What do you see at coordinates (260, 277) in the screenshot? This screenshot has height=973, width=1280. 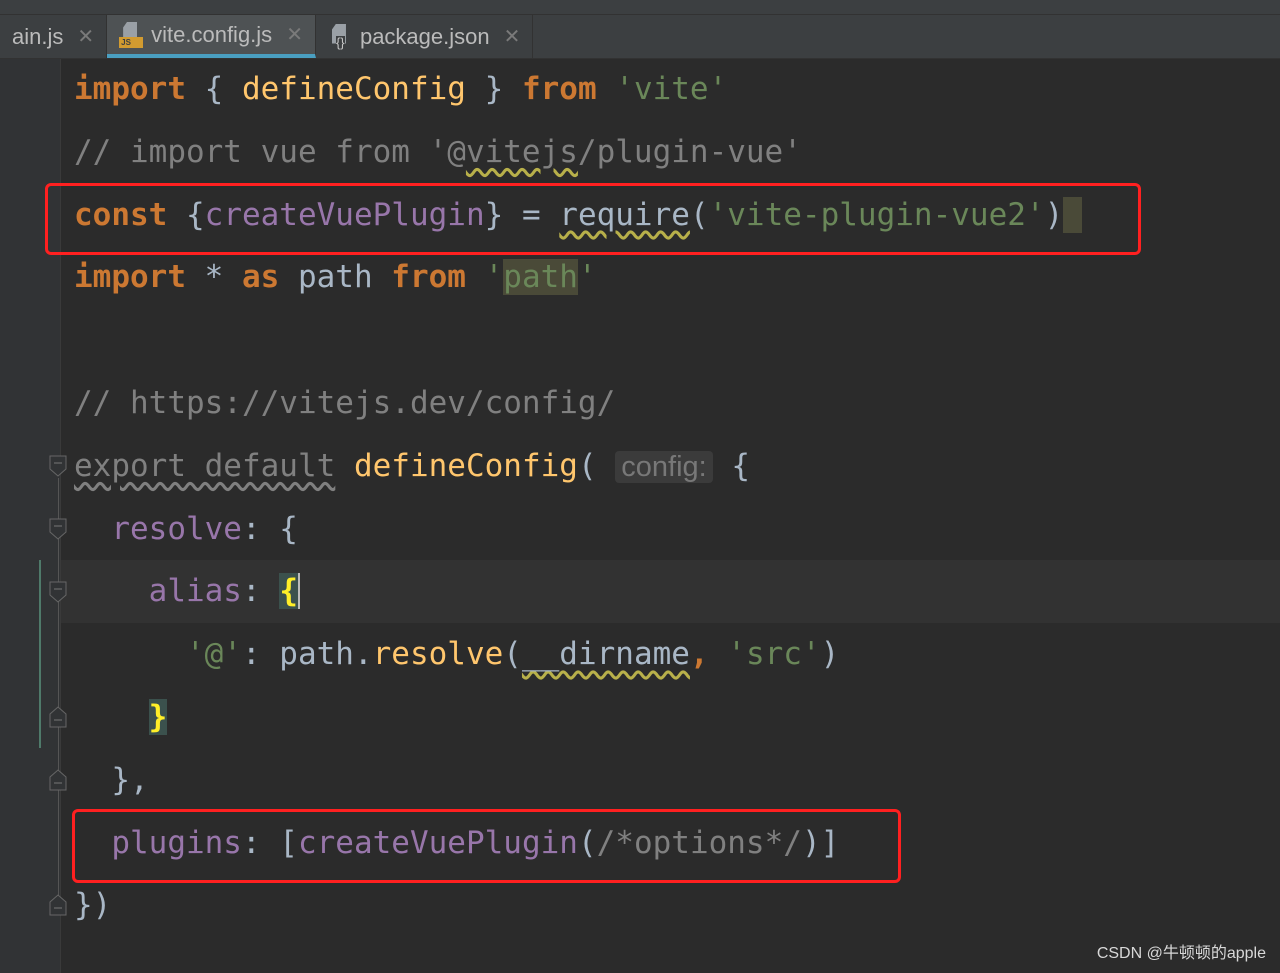 I see `code-token: as` at bounding box center [260, 277].